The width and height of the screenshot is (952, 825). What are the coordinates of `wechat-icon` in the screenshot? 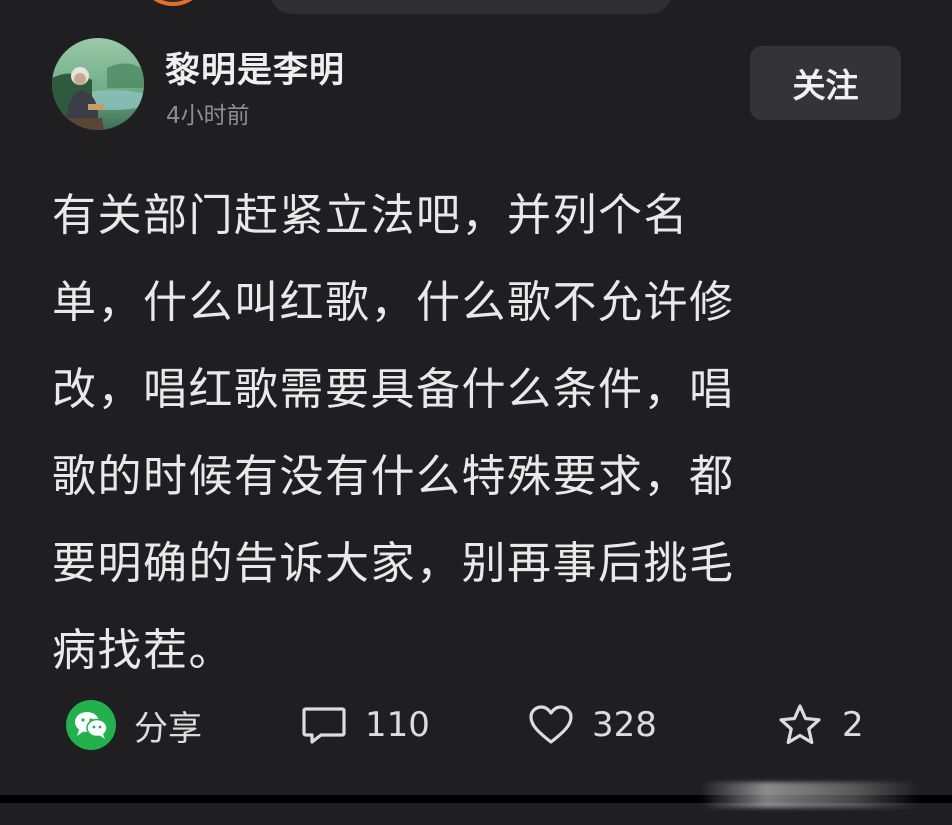 It's located at (91, 725).